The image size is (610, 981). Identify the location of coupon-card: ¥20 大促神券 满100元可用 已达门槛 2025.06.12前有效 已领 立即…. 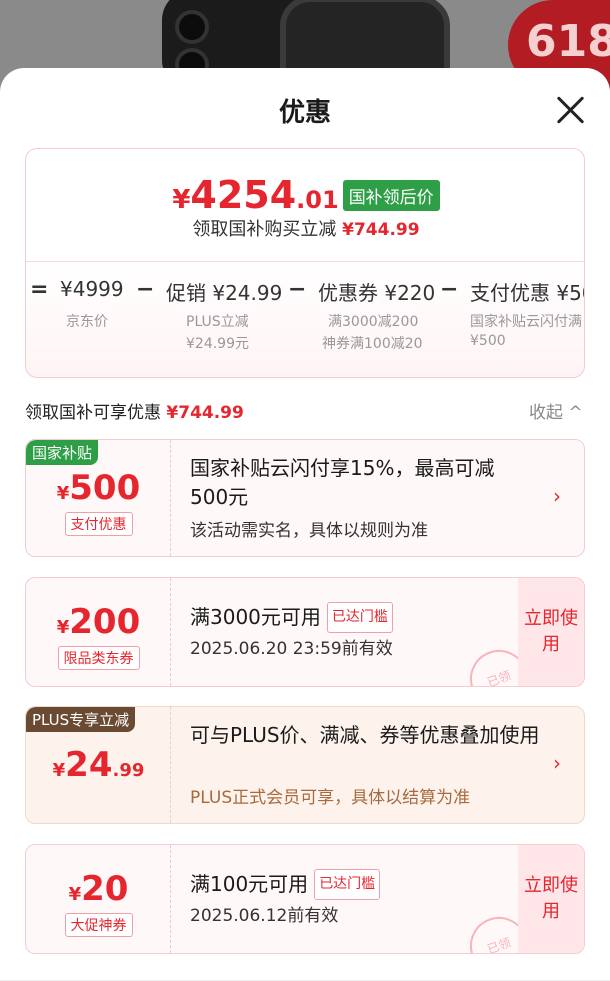
(305, 899).